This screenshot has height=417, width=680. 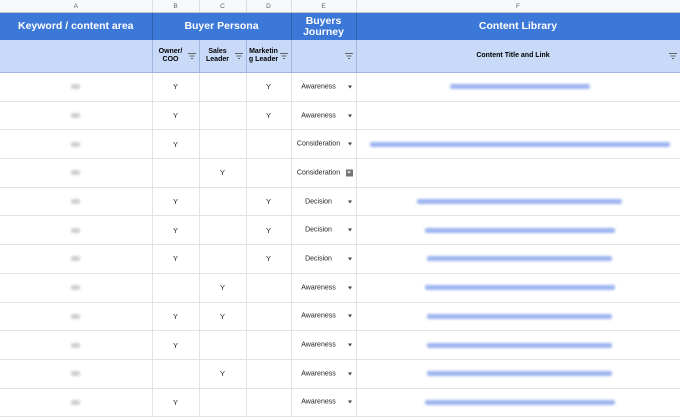 What do you see at coordinates (324, 26) in the screenshot?
I see `journey-band-title: Buyers Journey` at bounding box center [324, 26].